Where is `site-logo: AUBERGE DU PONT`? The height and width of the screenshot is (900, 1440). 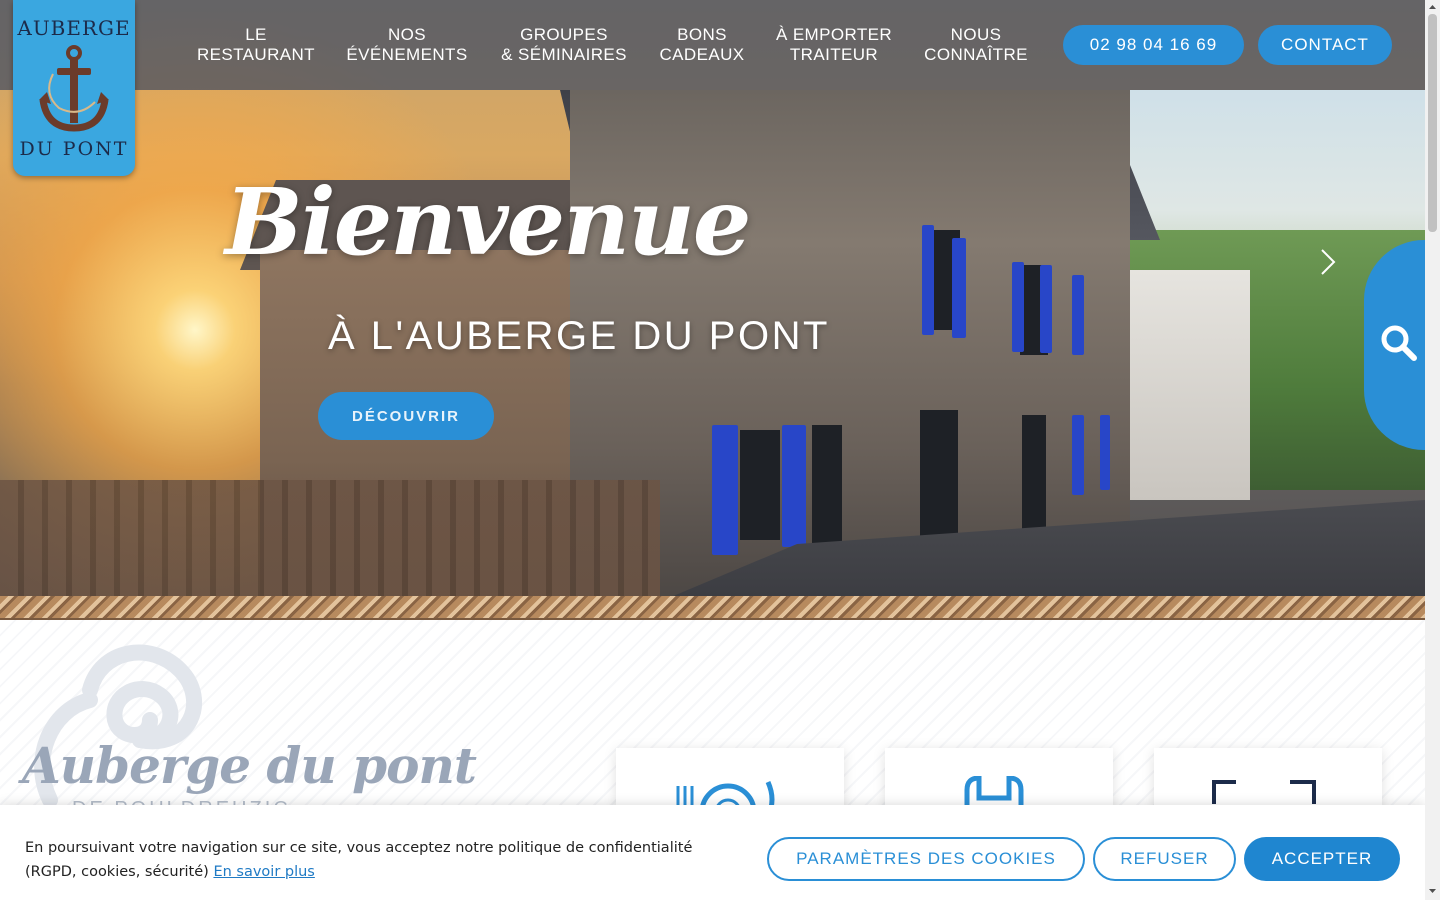
site-logo: AUBERGE DU PONT is located at coordinates (74, 88).